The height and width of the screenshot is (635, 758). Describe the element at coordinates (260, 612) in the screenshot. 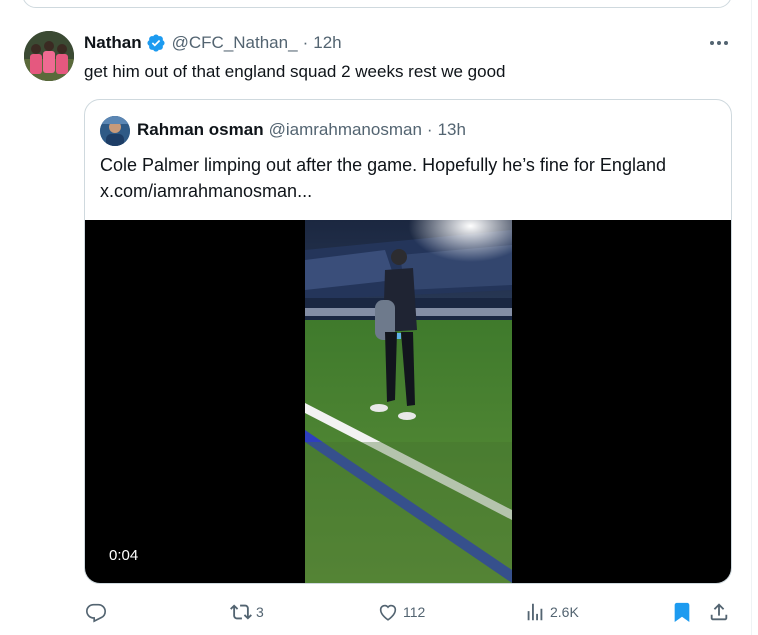

I see `retweet-count: 3` at that location.